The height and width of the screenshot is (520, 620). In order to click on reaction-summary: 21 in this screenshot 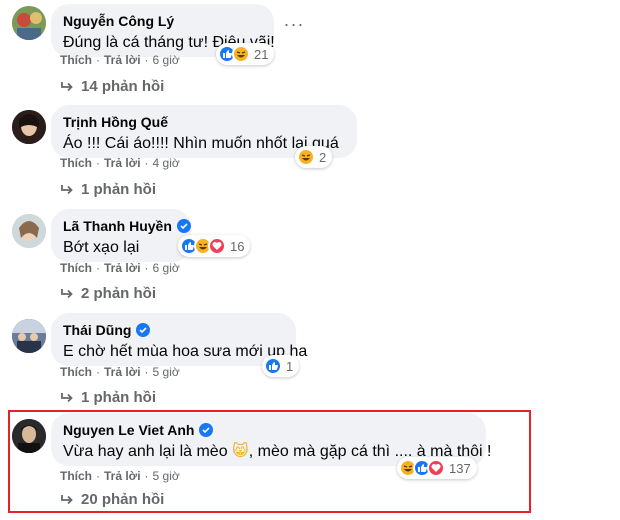, I will do `click(245, 54)`.